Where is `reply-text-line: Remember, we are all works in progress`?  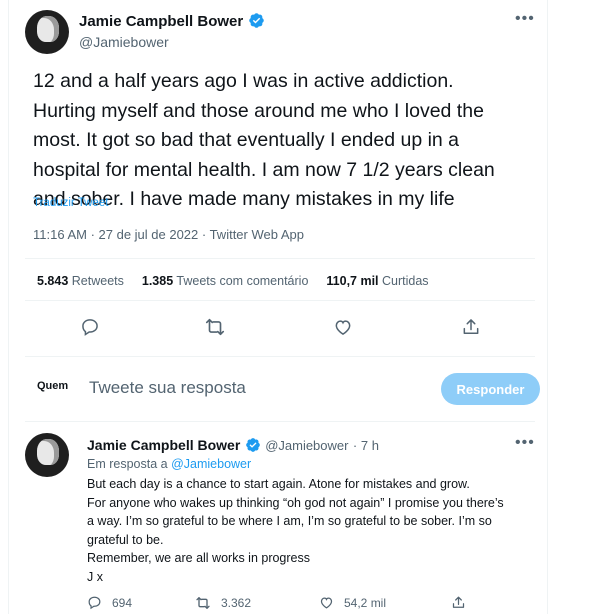 reply-text-line: Remember, we are all works in progress is located at coordinates (198, 558).